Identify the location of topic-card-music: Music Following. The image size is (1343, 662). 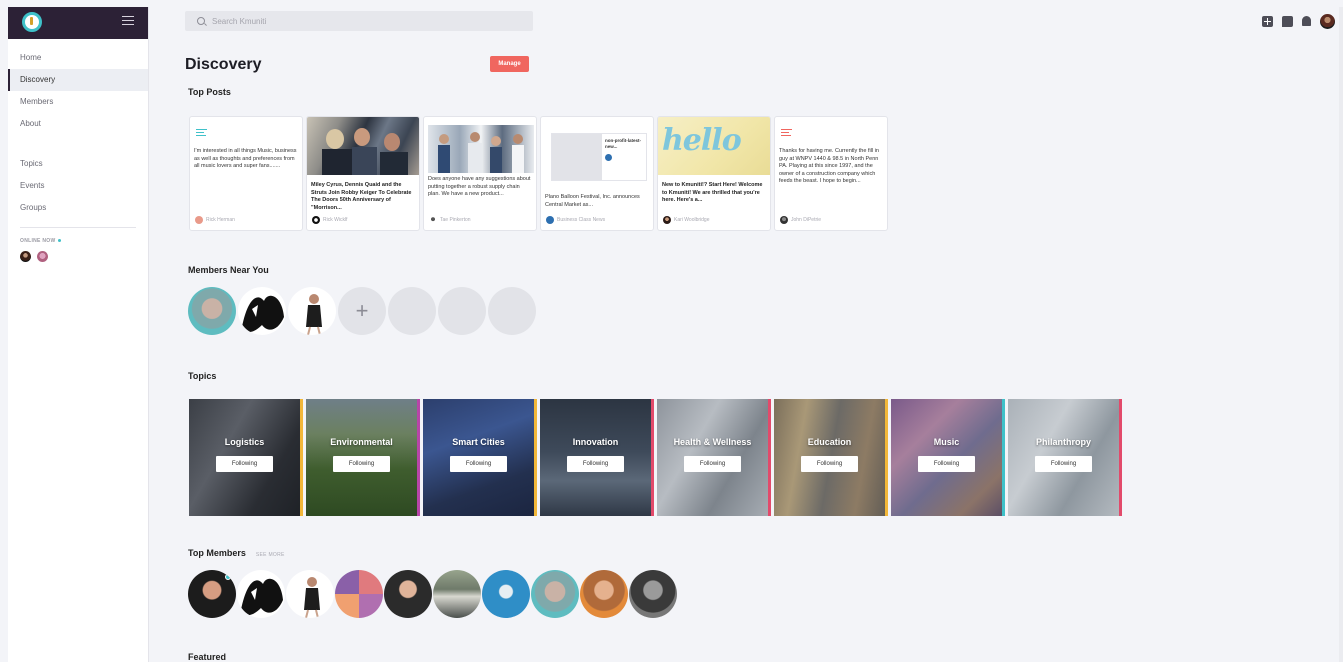
(948, 457).